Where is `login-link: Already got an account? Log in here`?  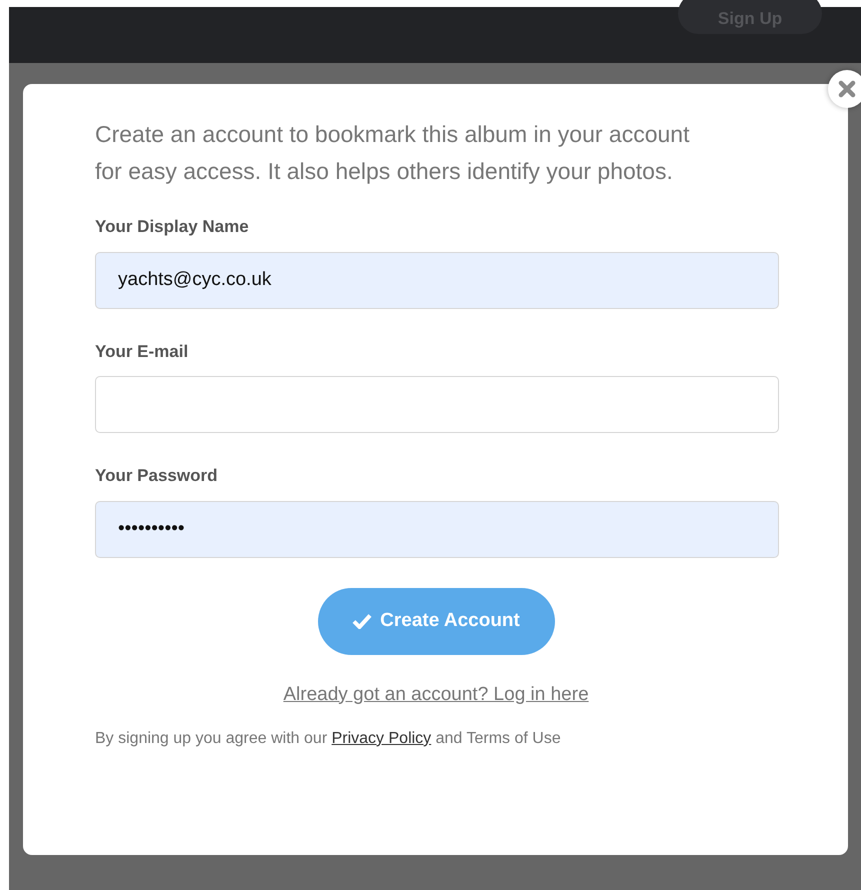
login-link: Already got an account? Log in here is located at coordinates (436, 694).